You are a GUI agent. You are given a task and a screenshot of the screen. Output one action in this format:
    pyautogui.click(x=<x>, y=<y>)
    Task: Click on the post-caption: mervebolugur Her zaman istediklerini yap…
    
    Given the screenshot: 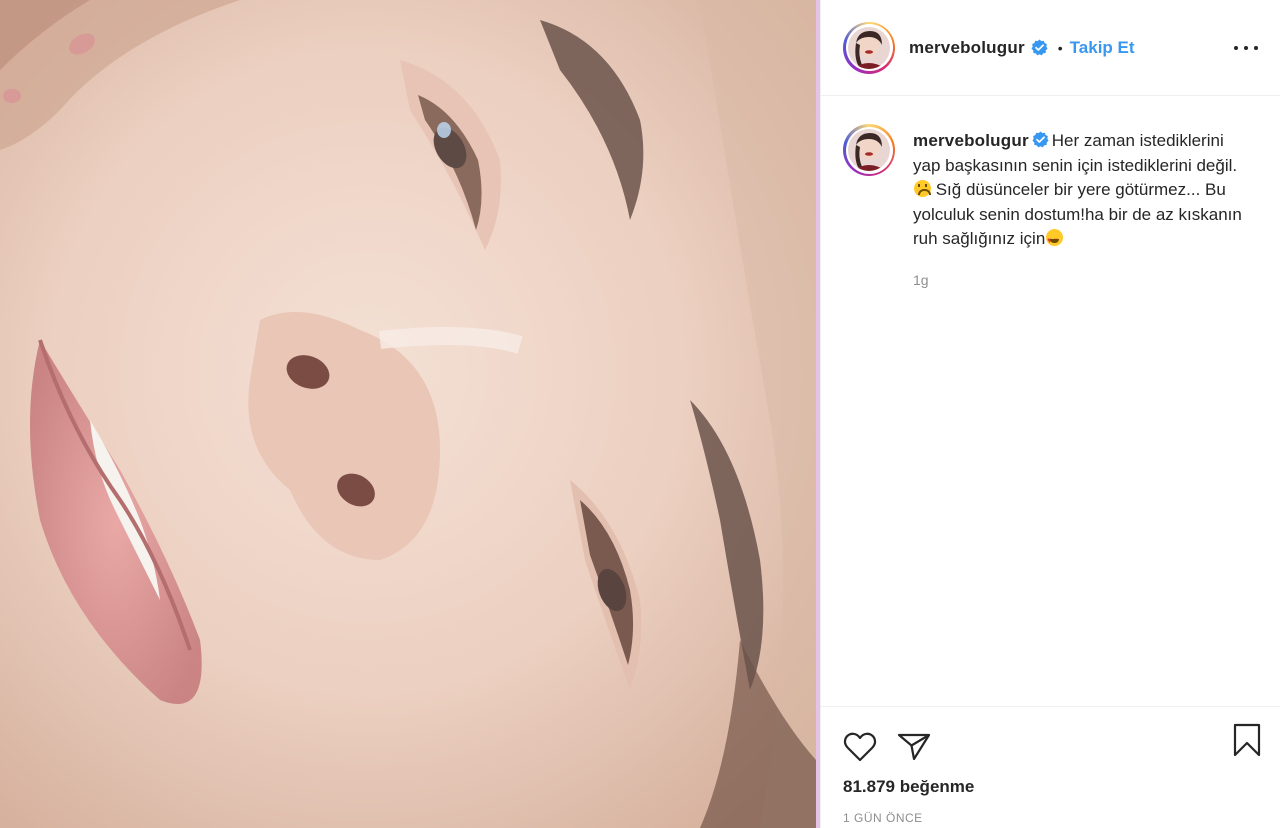 What is the action you would take?
    pyautogui.click(x=1050, y=194)
    